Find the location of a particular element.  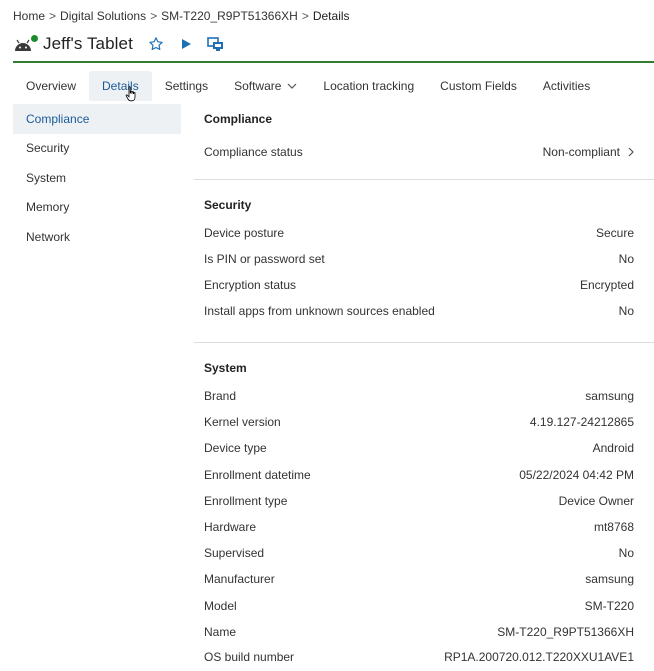

row-value: mt8768 is located at coordinates (613, 527).